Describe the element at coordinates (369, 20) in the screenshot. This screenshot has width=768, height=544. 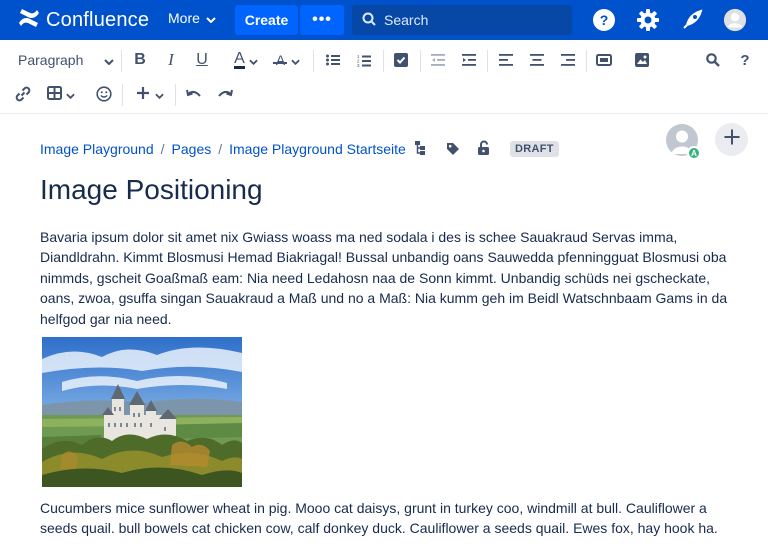
I see `search-icon` at that location.